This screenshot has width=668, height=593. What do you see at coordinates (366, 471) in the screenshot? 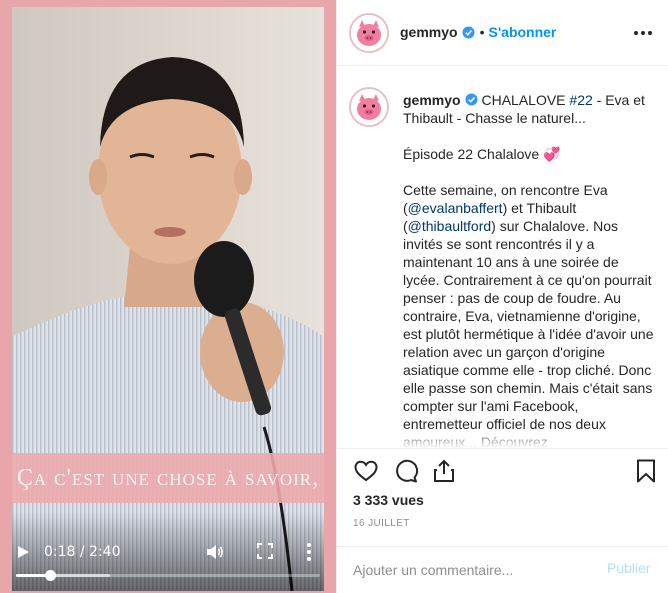
I see `heart-icon` at bounding box center [366, 471].